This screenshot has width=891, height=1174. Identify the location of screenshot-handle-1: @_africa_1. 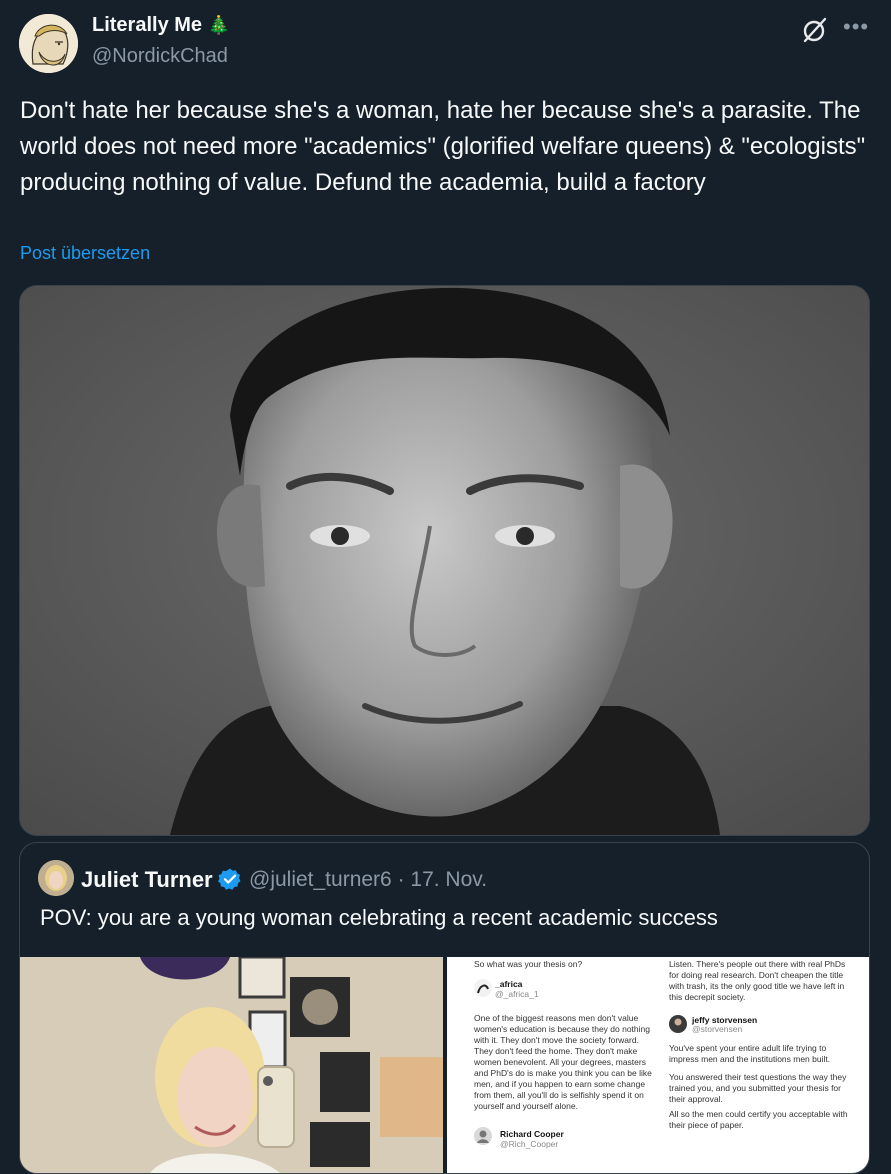
(517, 994).